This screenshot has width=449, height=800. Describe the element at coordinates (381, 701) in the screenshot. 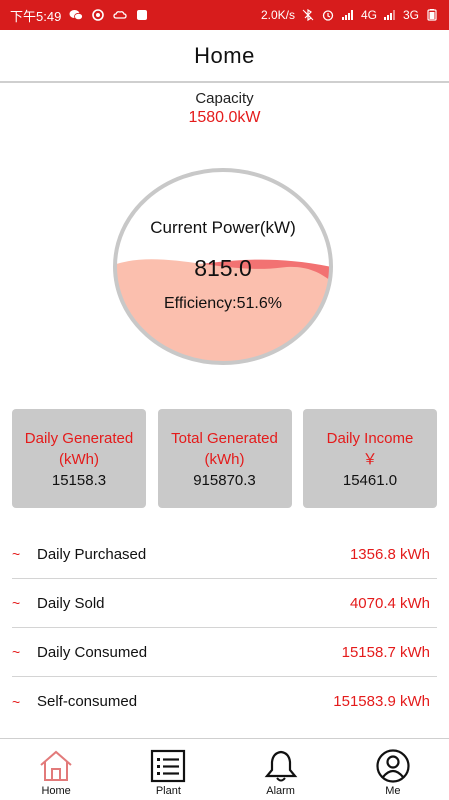

I see `stat-value: 151583.9 kWh` at that location.